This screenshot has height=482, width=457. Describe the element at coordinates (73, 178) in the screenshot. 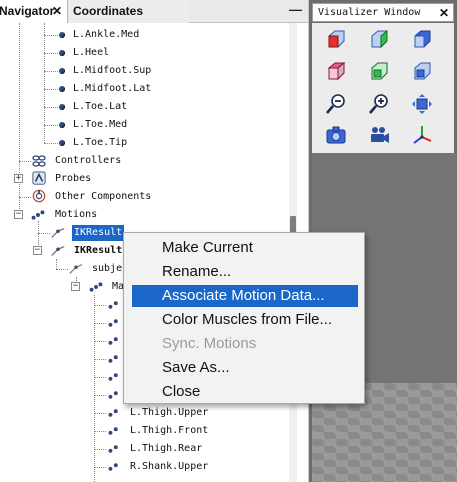

I see `tree-label: Probes` at that location.